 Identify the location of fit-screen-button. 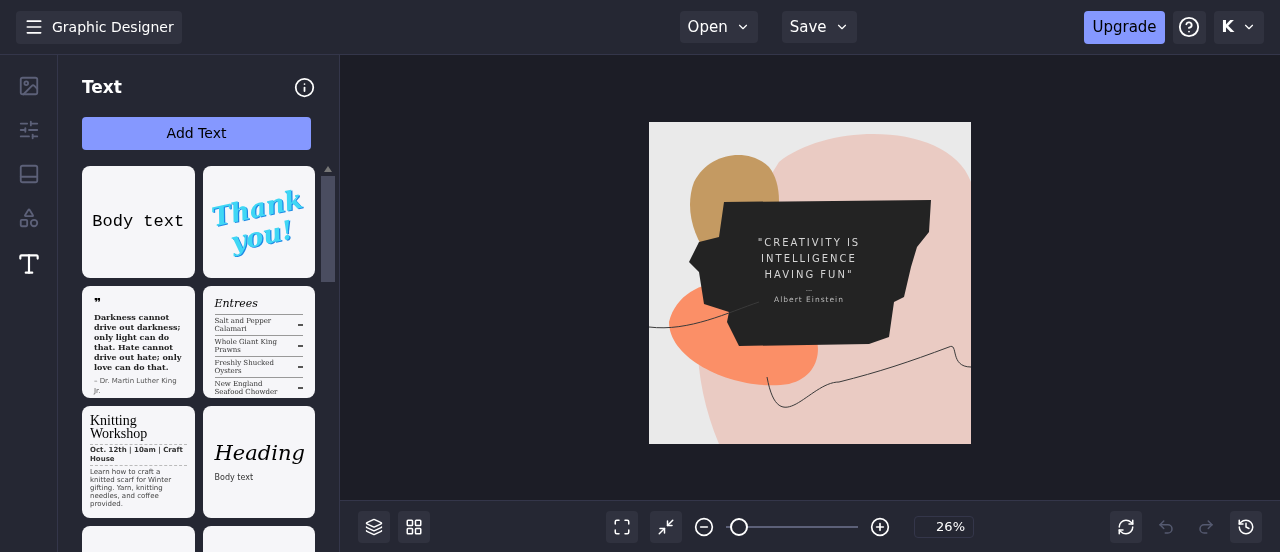
(622, 526).